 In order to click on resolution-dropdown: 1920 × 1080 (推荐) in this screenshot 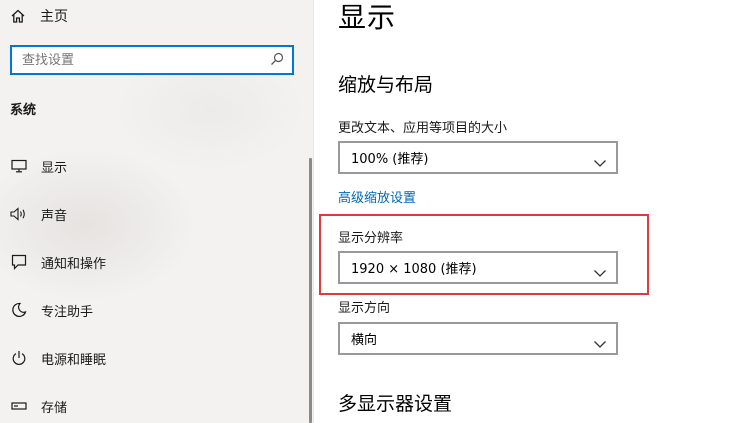, I will do `click(478, 267)`.